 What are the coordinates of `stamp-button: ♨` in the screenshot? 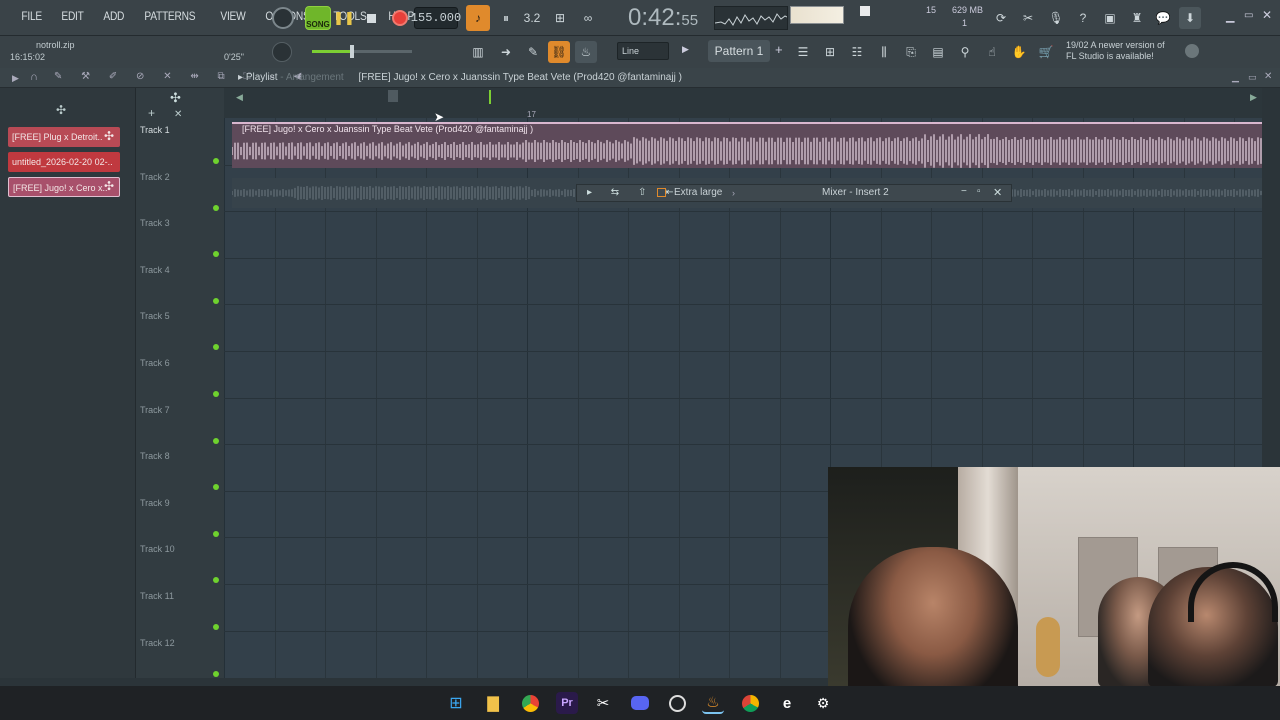 It's located at (586, 52).